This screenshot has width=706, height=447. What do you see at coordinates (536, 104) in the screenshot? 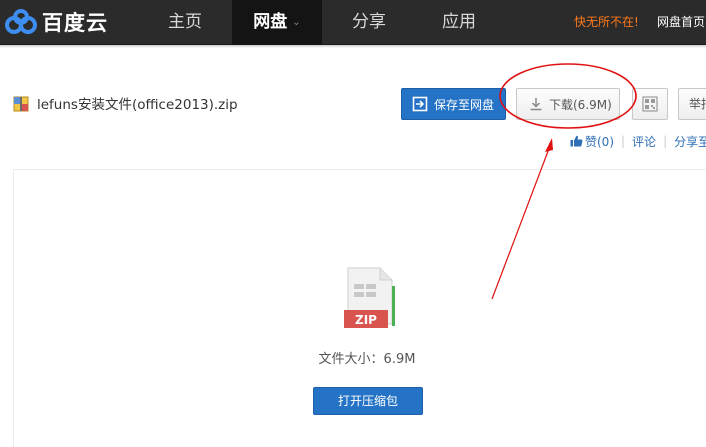
I see `download-icon` at bounding box center [536, 104].